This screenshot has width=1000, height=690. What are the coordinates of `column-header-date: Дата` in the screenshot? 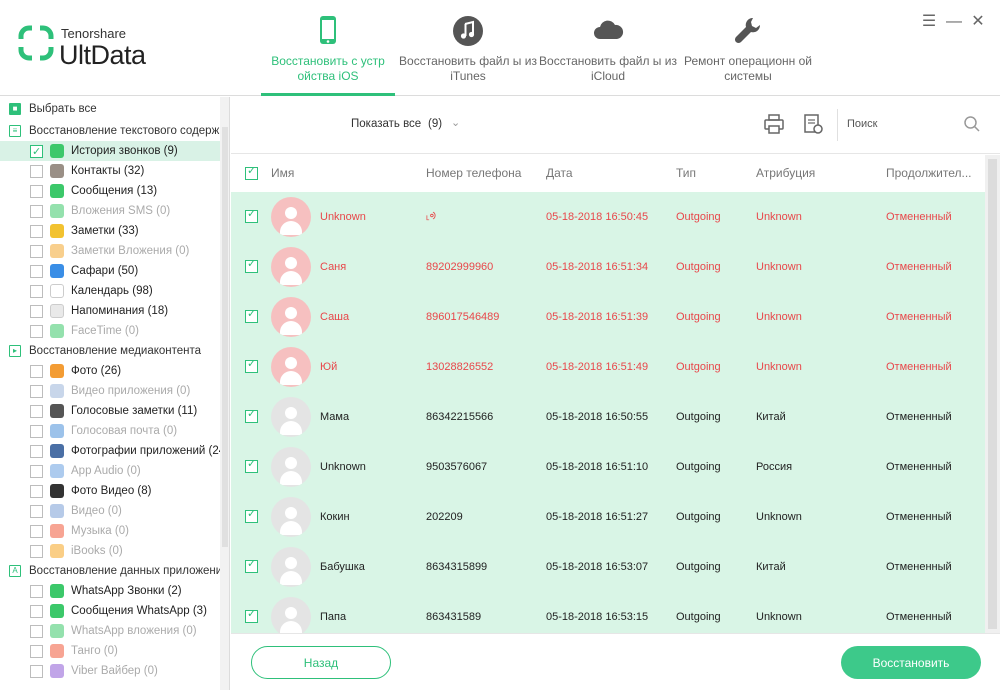 It's located at (606, 173).